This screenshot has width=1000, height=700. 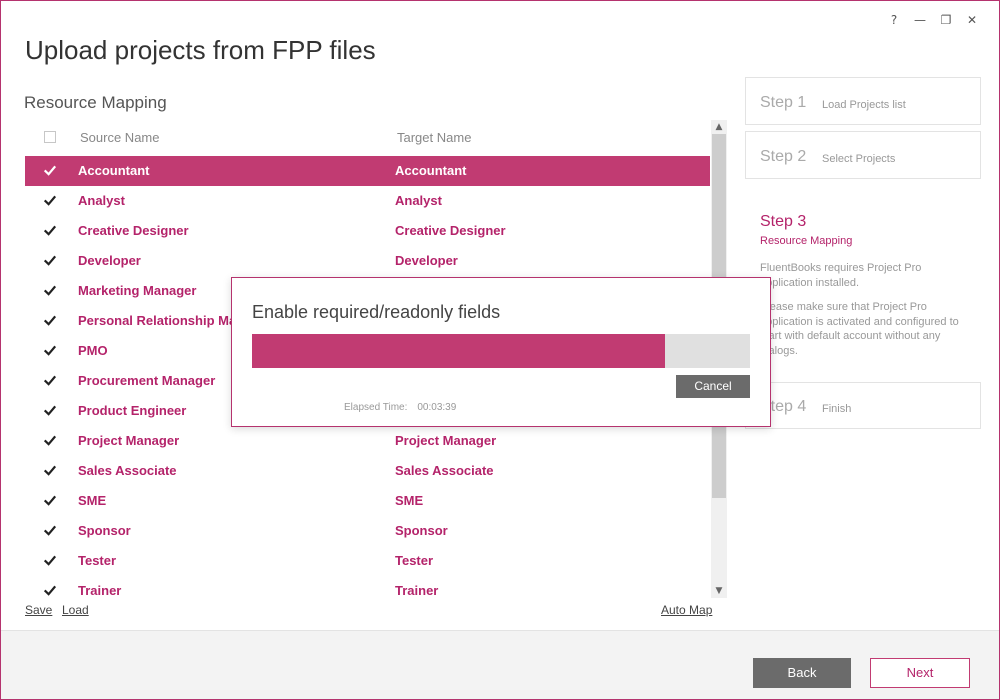 I want to click on target-name-cell: Analyst, so click(x=418, y=200).